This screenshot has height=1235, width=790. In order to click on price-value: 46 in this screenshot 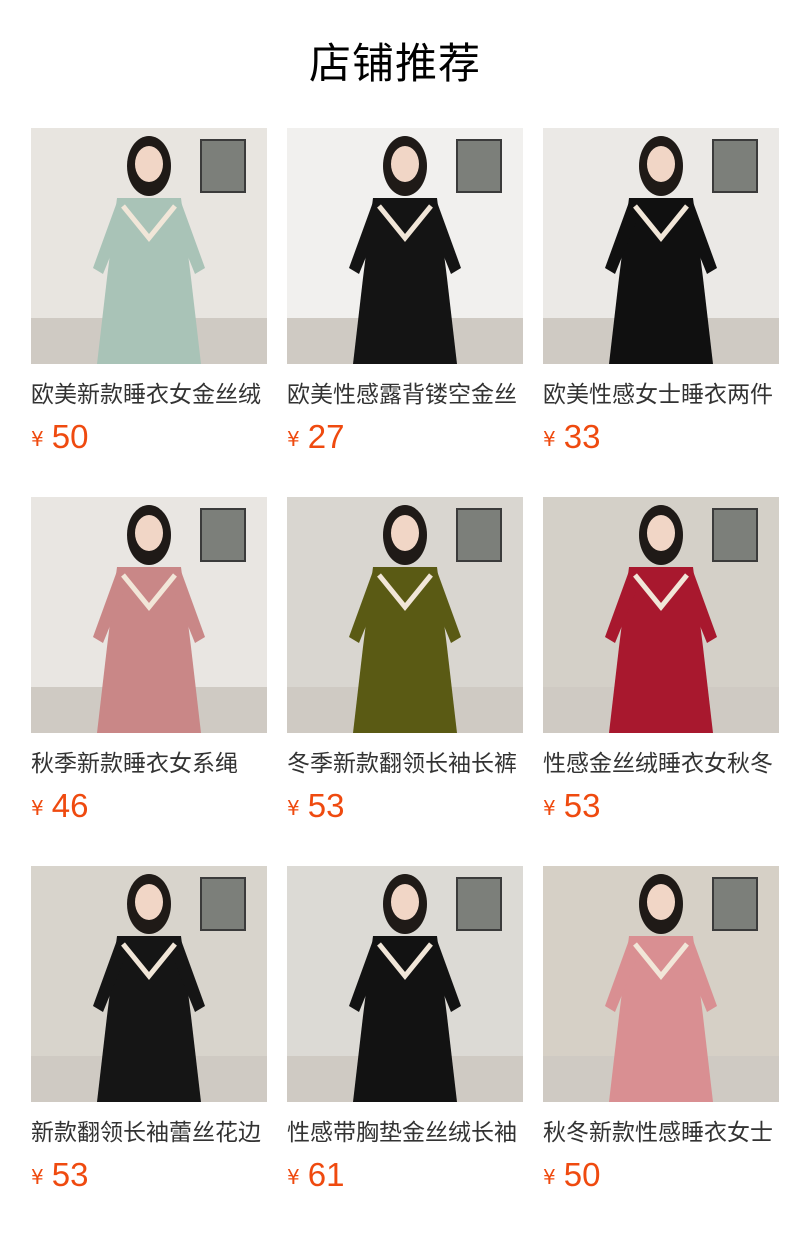, I will do `click(70, 805)`.